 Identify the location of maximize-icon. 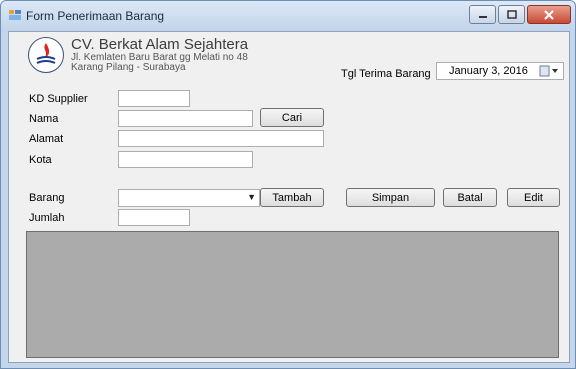
(511, 14).